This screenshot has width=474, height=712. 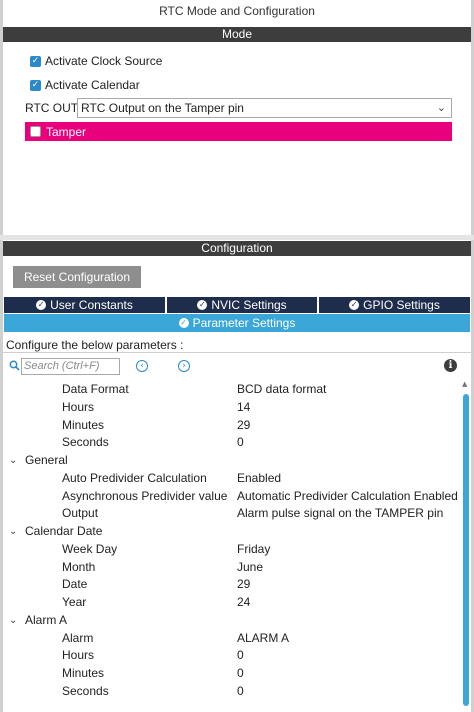 What do you see at coordinates (162, 108) in the screenshot?
I see `rtc-out-selected-value: RTC Output on the Tamper pin` at bounding box center [162, 108].